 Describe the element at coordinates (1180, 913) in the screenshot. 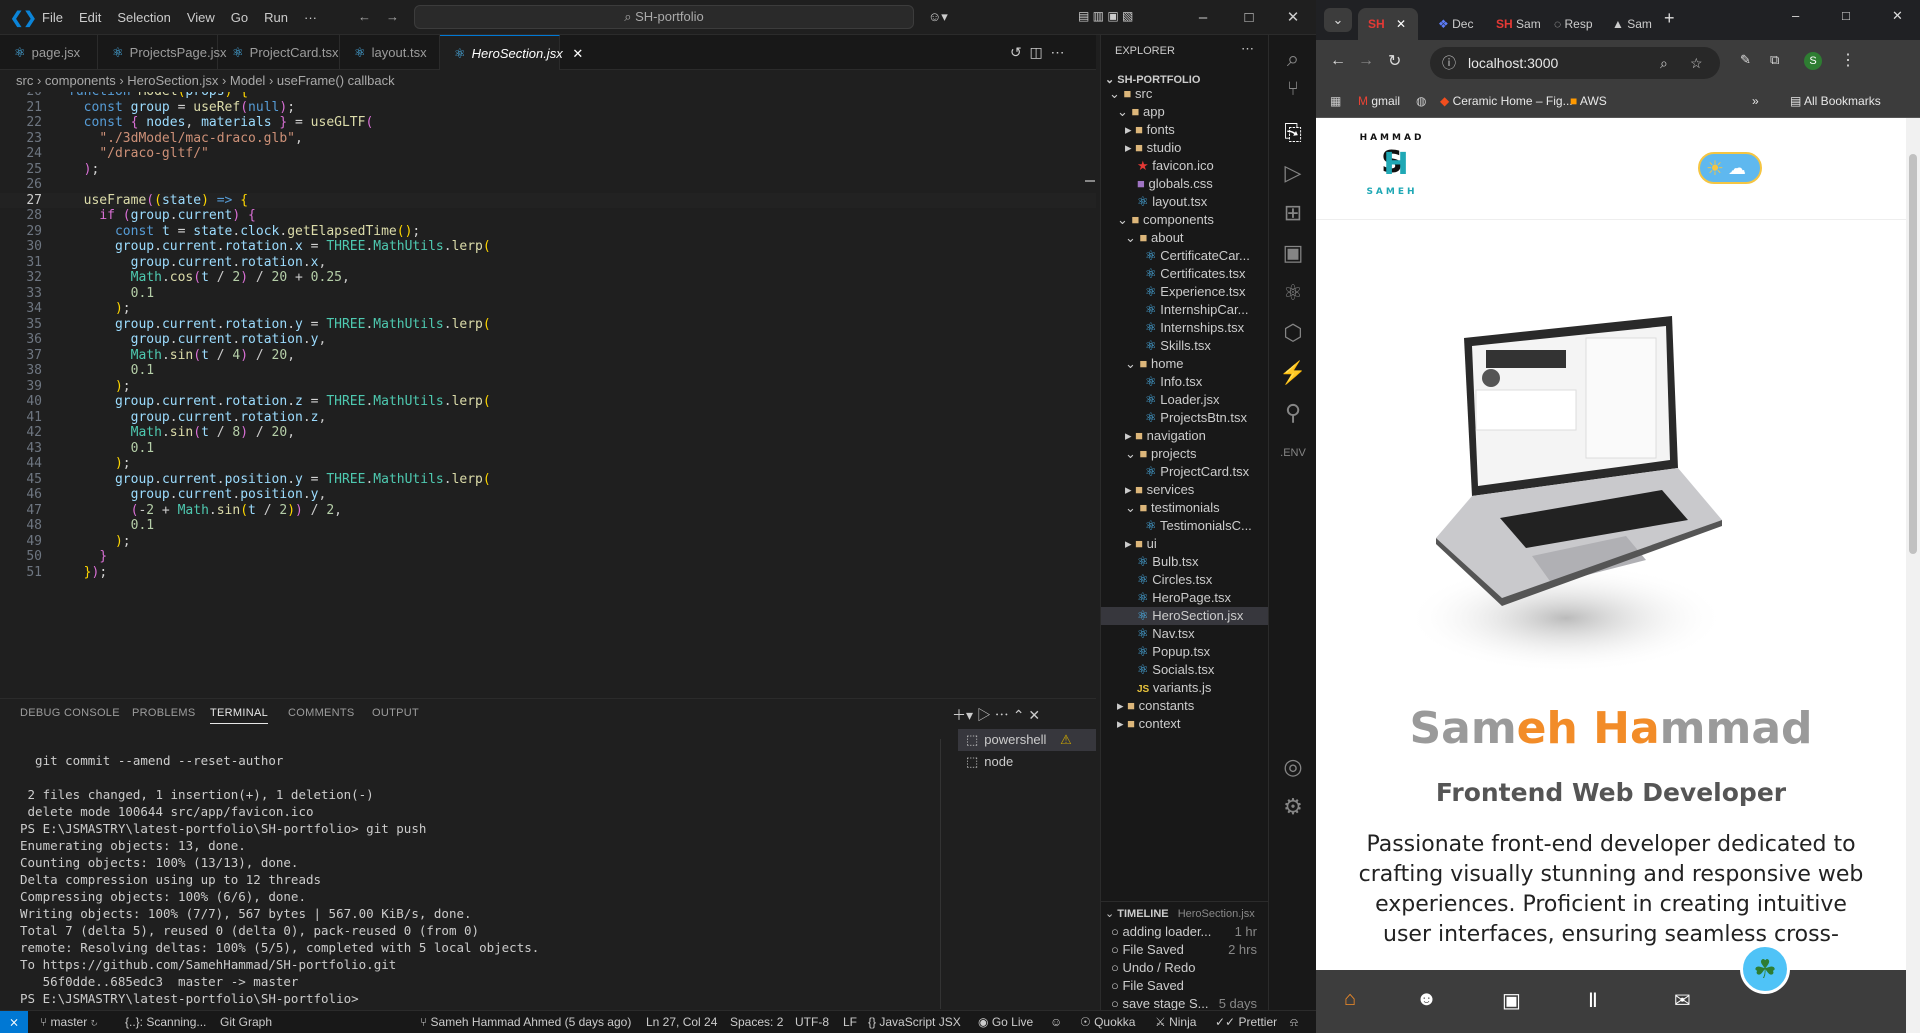

I see `timeline-header: ⌄ TIMELINE HeroSection.jsx` at that location.